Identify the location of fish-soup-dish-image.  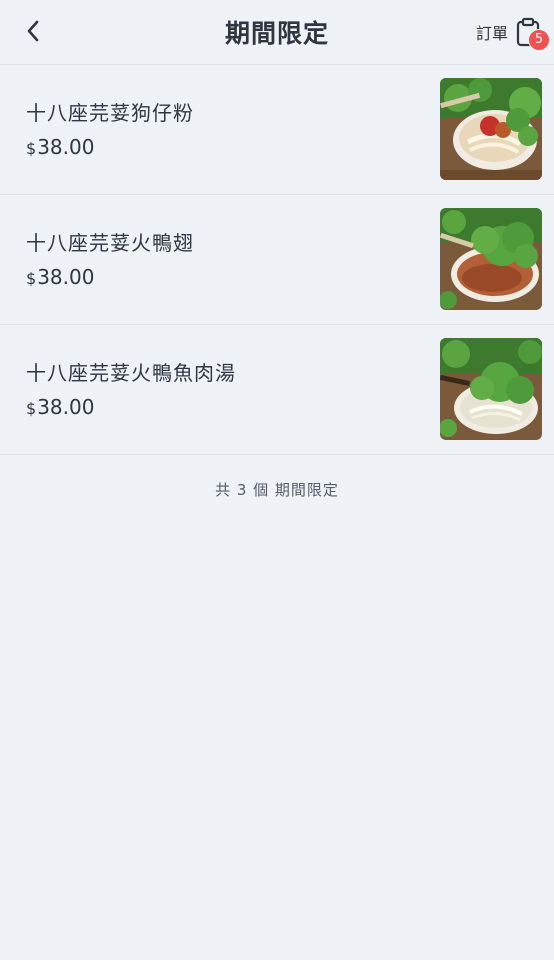
(491, 389).